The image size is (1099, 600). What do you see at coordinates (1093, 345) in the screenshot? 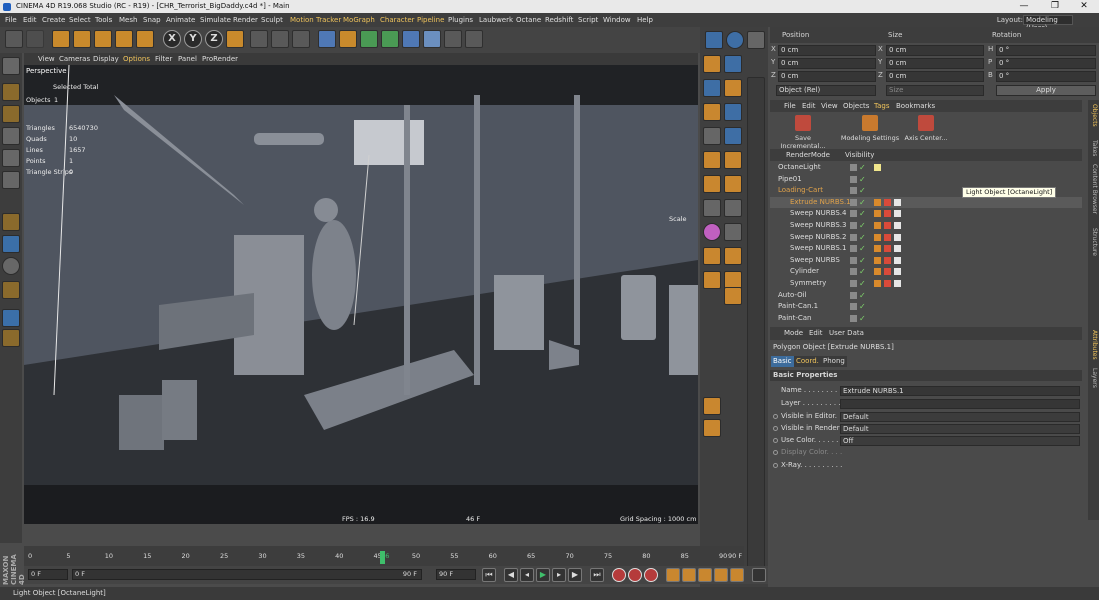
I see `side-tab-attributes: Attributes` at bounding box center [1093, 345].